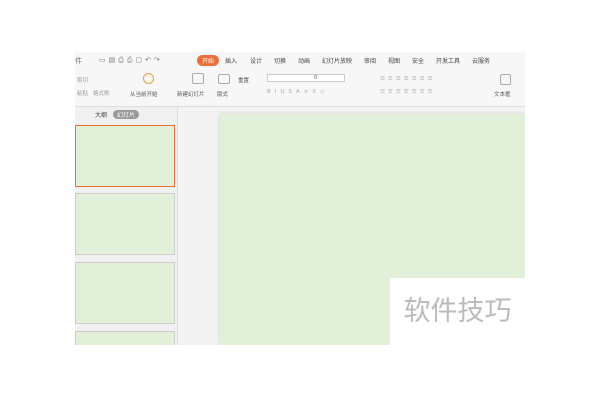 The image size is (600, 400). I want to click on paragraph-buttons: ☰☰☰☰☰☰☰, so click(408, 79).